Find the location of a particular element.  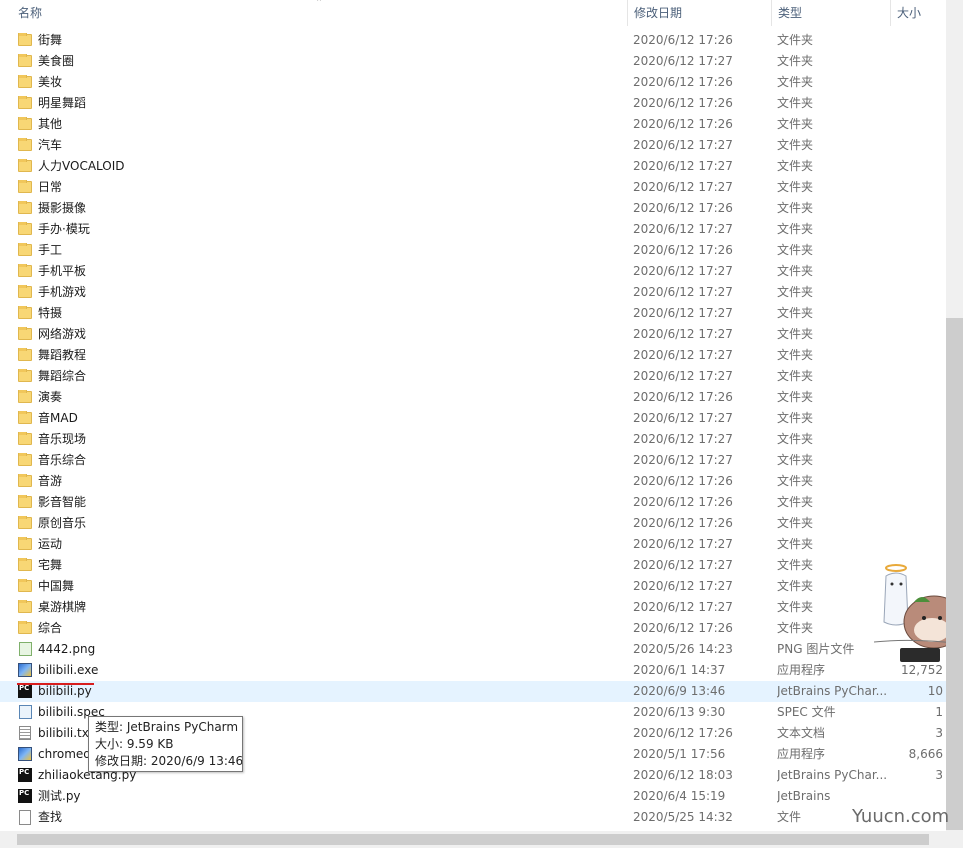

file-row: 原创音乐 2020/6/12 17:26 文件夹 is located at coordinates (473, 523).